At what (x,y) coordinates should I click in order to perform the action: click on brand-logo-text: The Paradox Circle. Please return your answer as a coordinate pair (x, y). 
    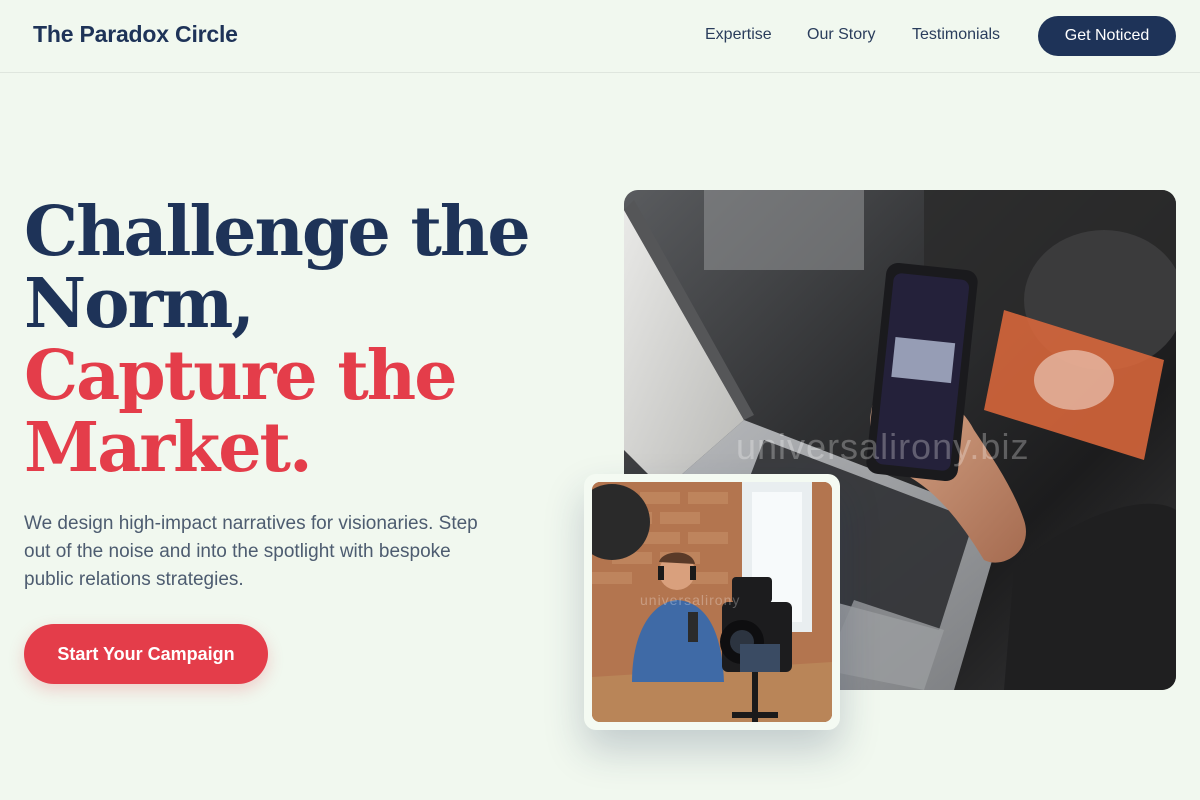
    Looking at the image, I should click on (135, 34).